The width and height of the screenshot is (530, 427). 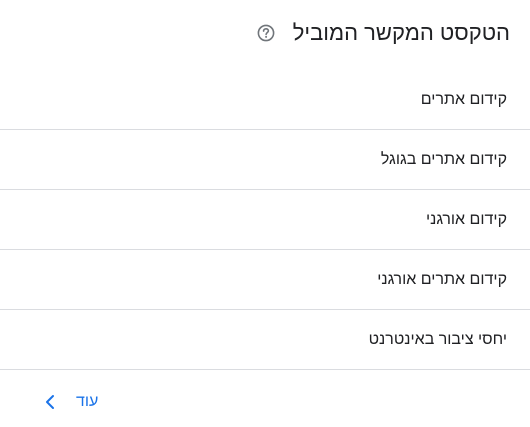 What do you see at coordinates (265, 159) in the screenshot?
I see `list-item: קידום אתרים בגוגל` at bounding box center [265, 159].